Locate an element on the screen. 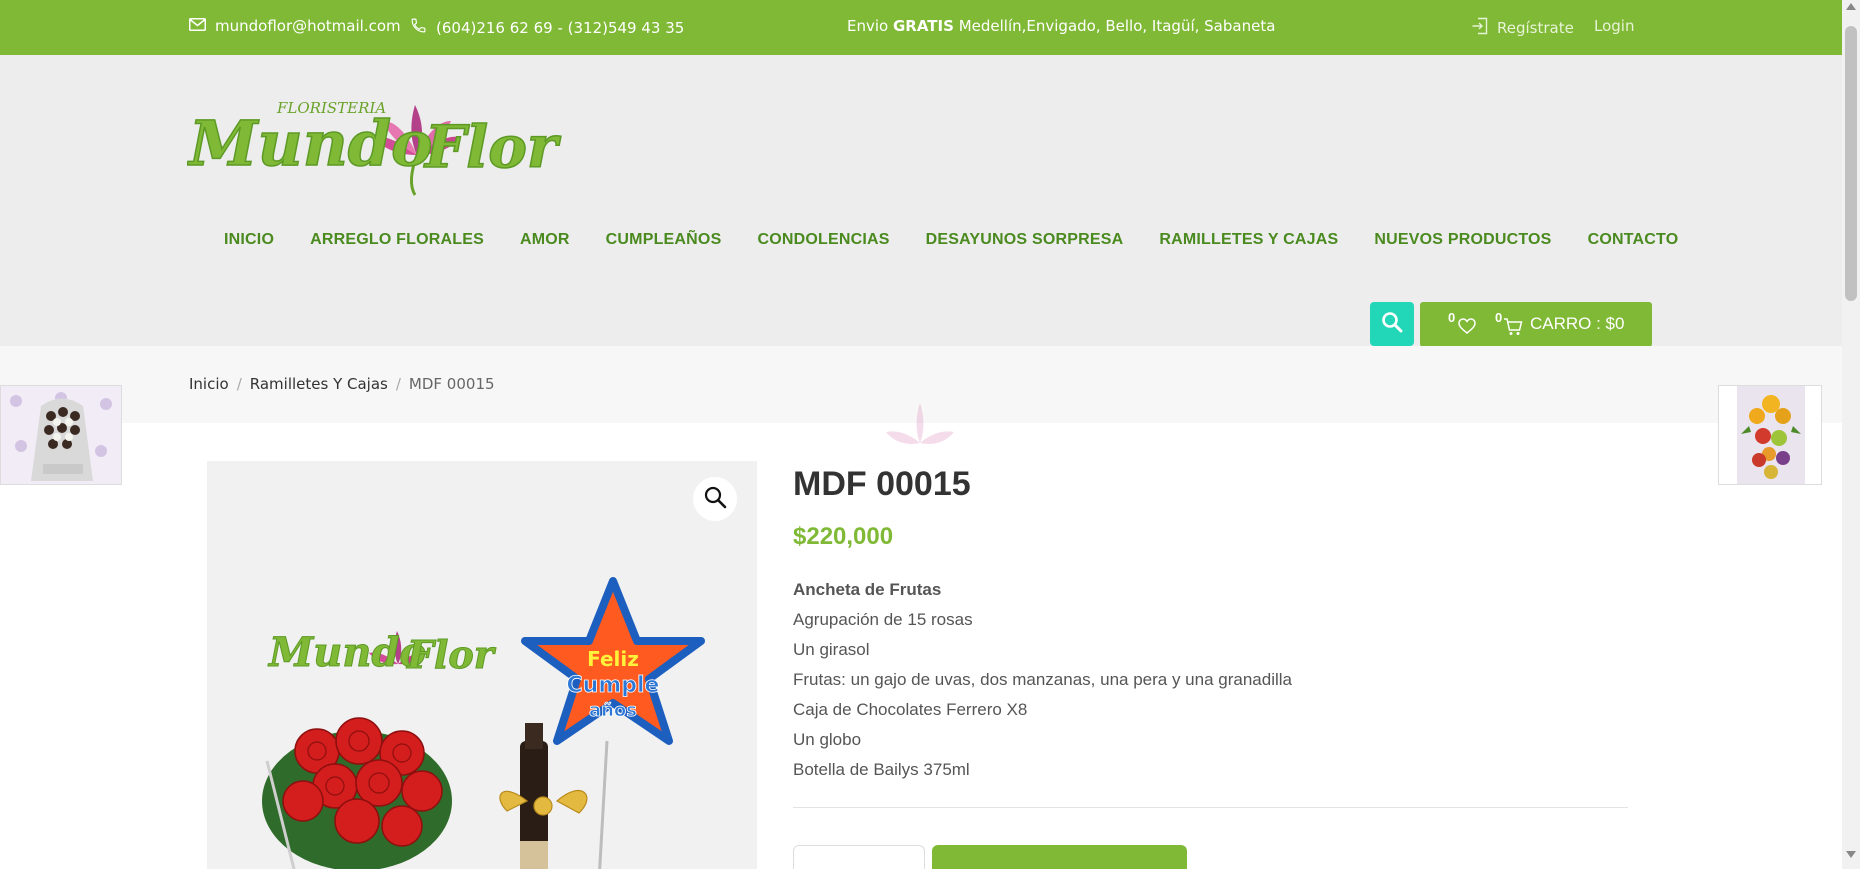  description-heading: Ancheta de Frutas is located at coordinates (867, 589).